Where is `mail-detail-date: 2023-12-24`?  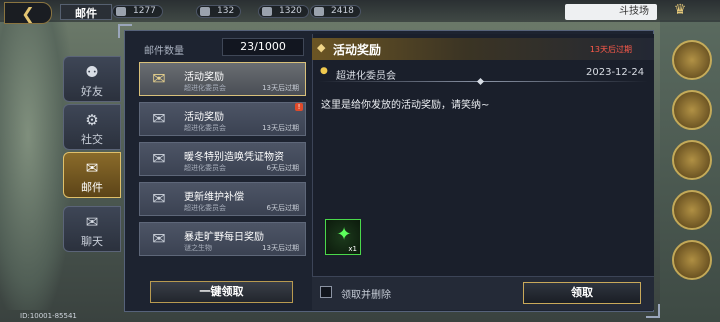 mail-detail-date: 2023-12-24 is located at coordinates (615, 72).